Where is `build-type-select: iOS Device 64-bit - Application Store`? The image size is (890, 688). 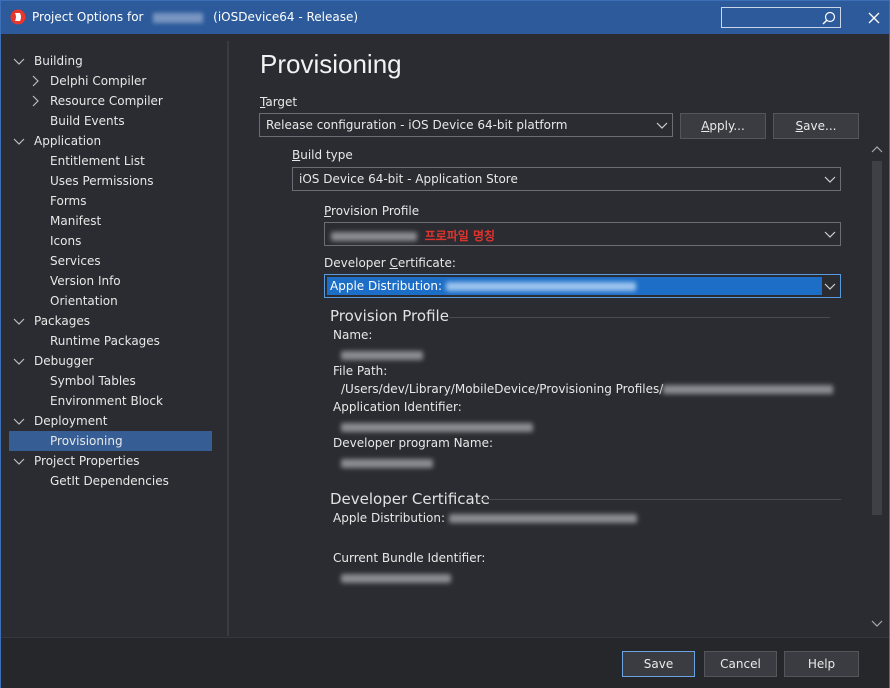
build-type-select: iOS Device 64-bit - Application Store is located at coordinates (566, 179).